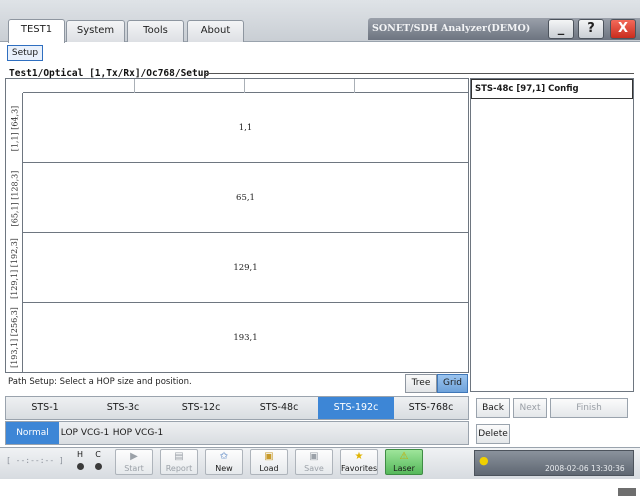 The height and width of the screenshot is (496, 640). I want to click on help-button: ?, so click(591, 29).